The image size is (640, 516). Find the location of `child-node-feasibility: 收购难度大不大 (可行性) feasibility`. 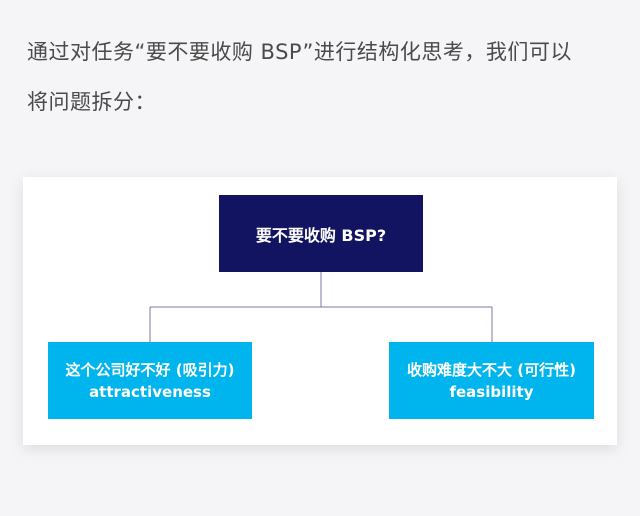

child-node-feasibility: 收购难度大不大 (可行性) feasibility is located at coordinates (491, 380).